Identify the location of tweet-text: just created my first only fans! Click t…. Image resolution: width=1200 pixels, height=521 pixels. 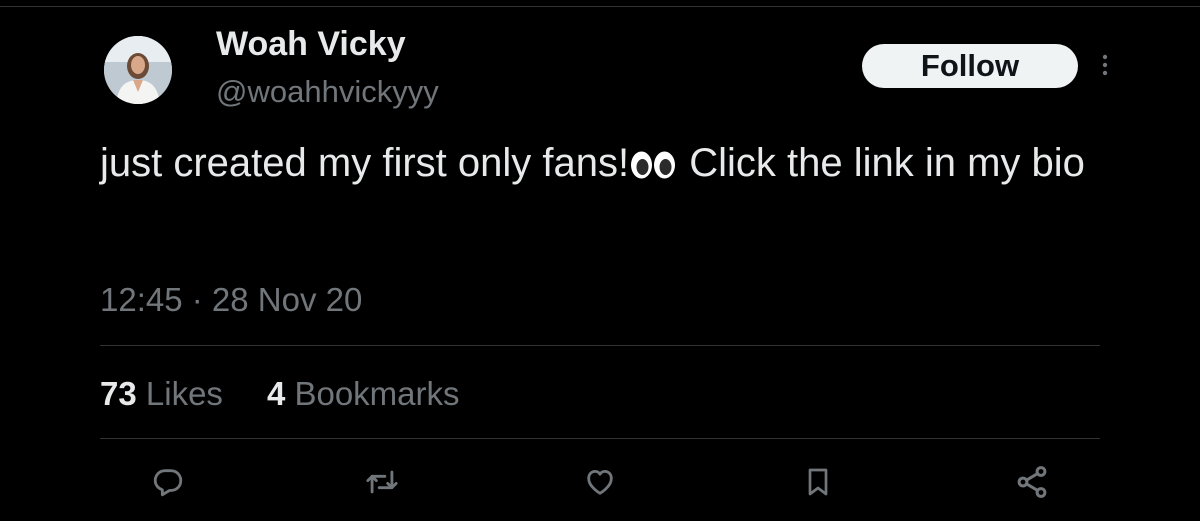
(605, 165).